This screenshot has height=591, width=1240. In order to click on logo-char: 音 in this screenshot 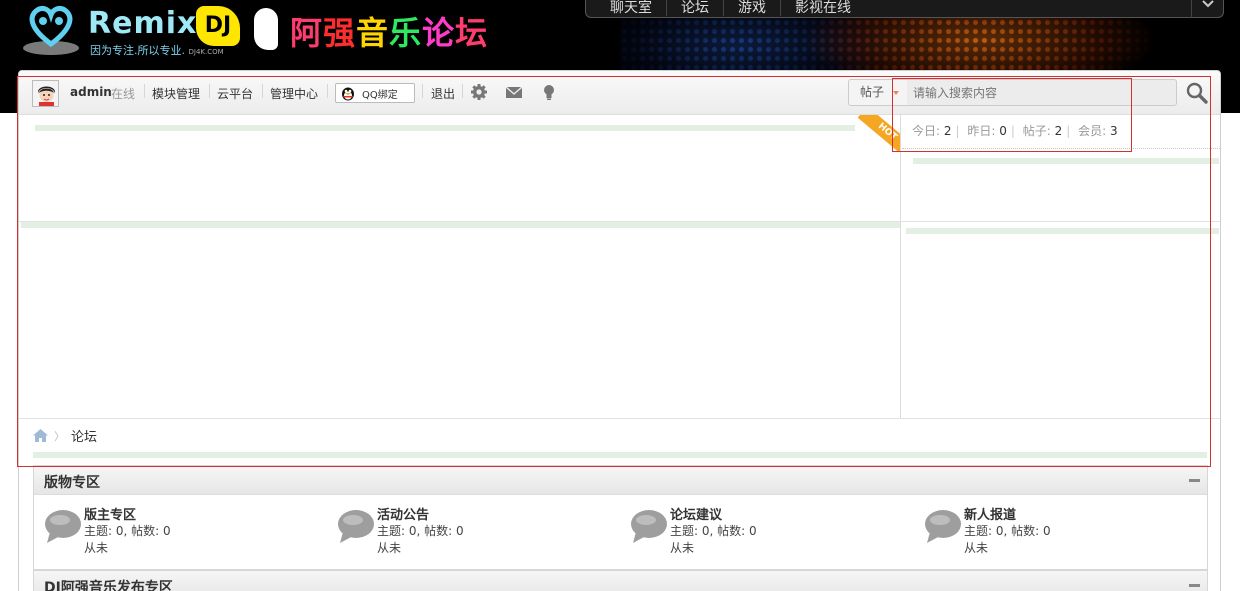, I will do `click(373, 33)`.